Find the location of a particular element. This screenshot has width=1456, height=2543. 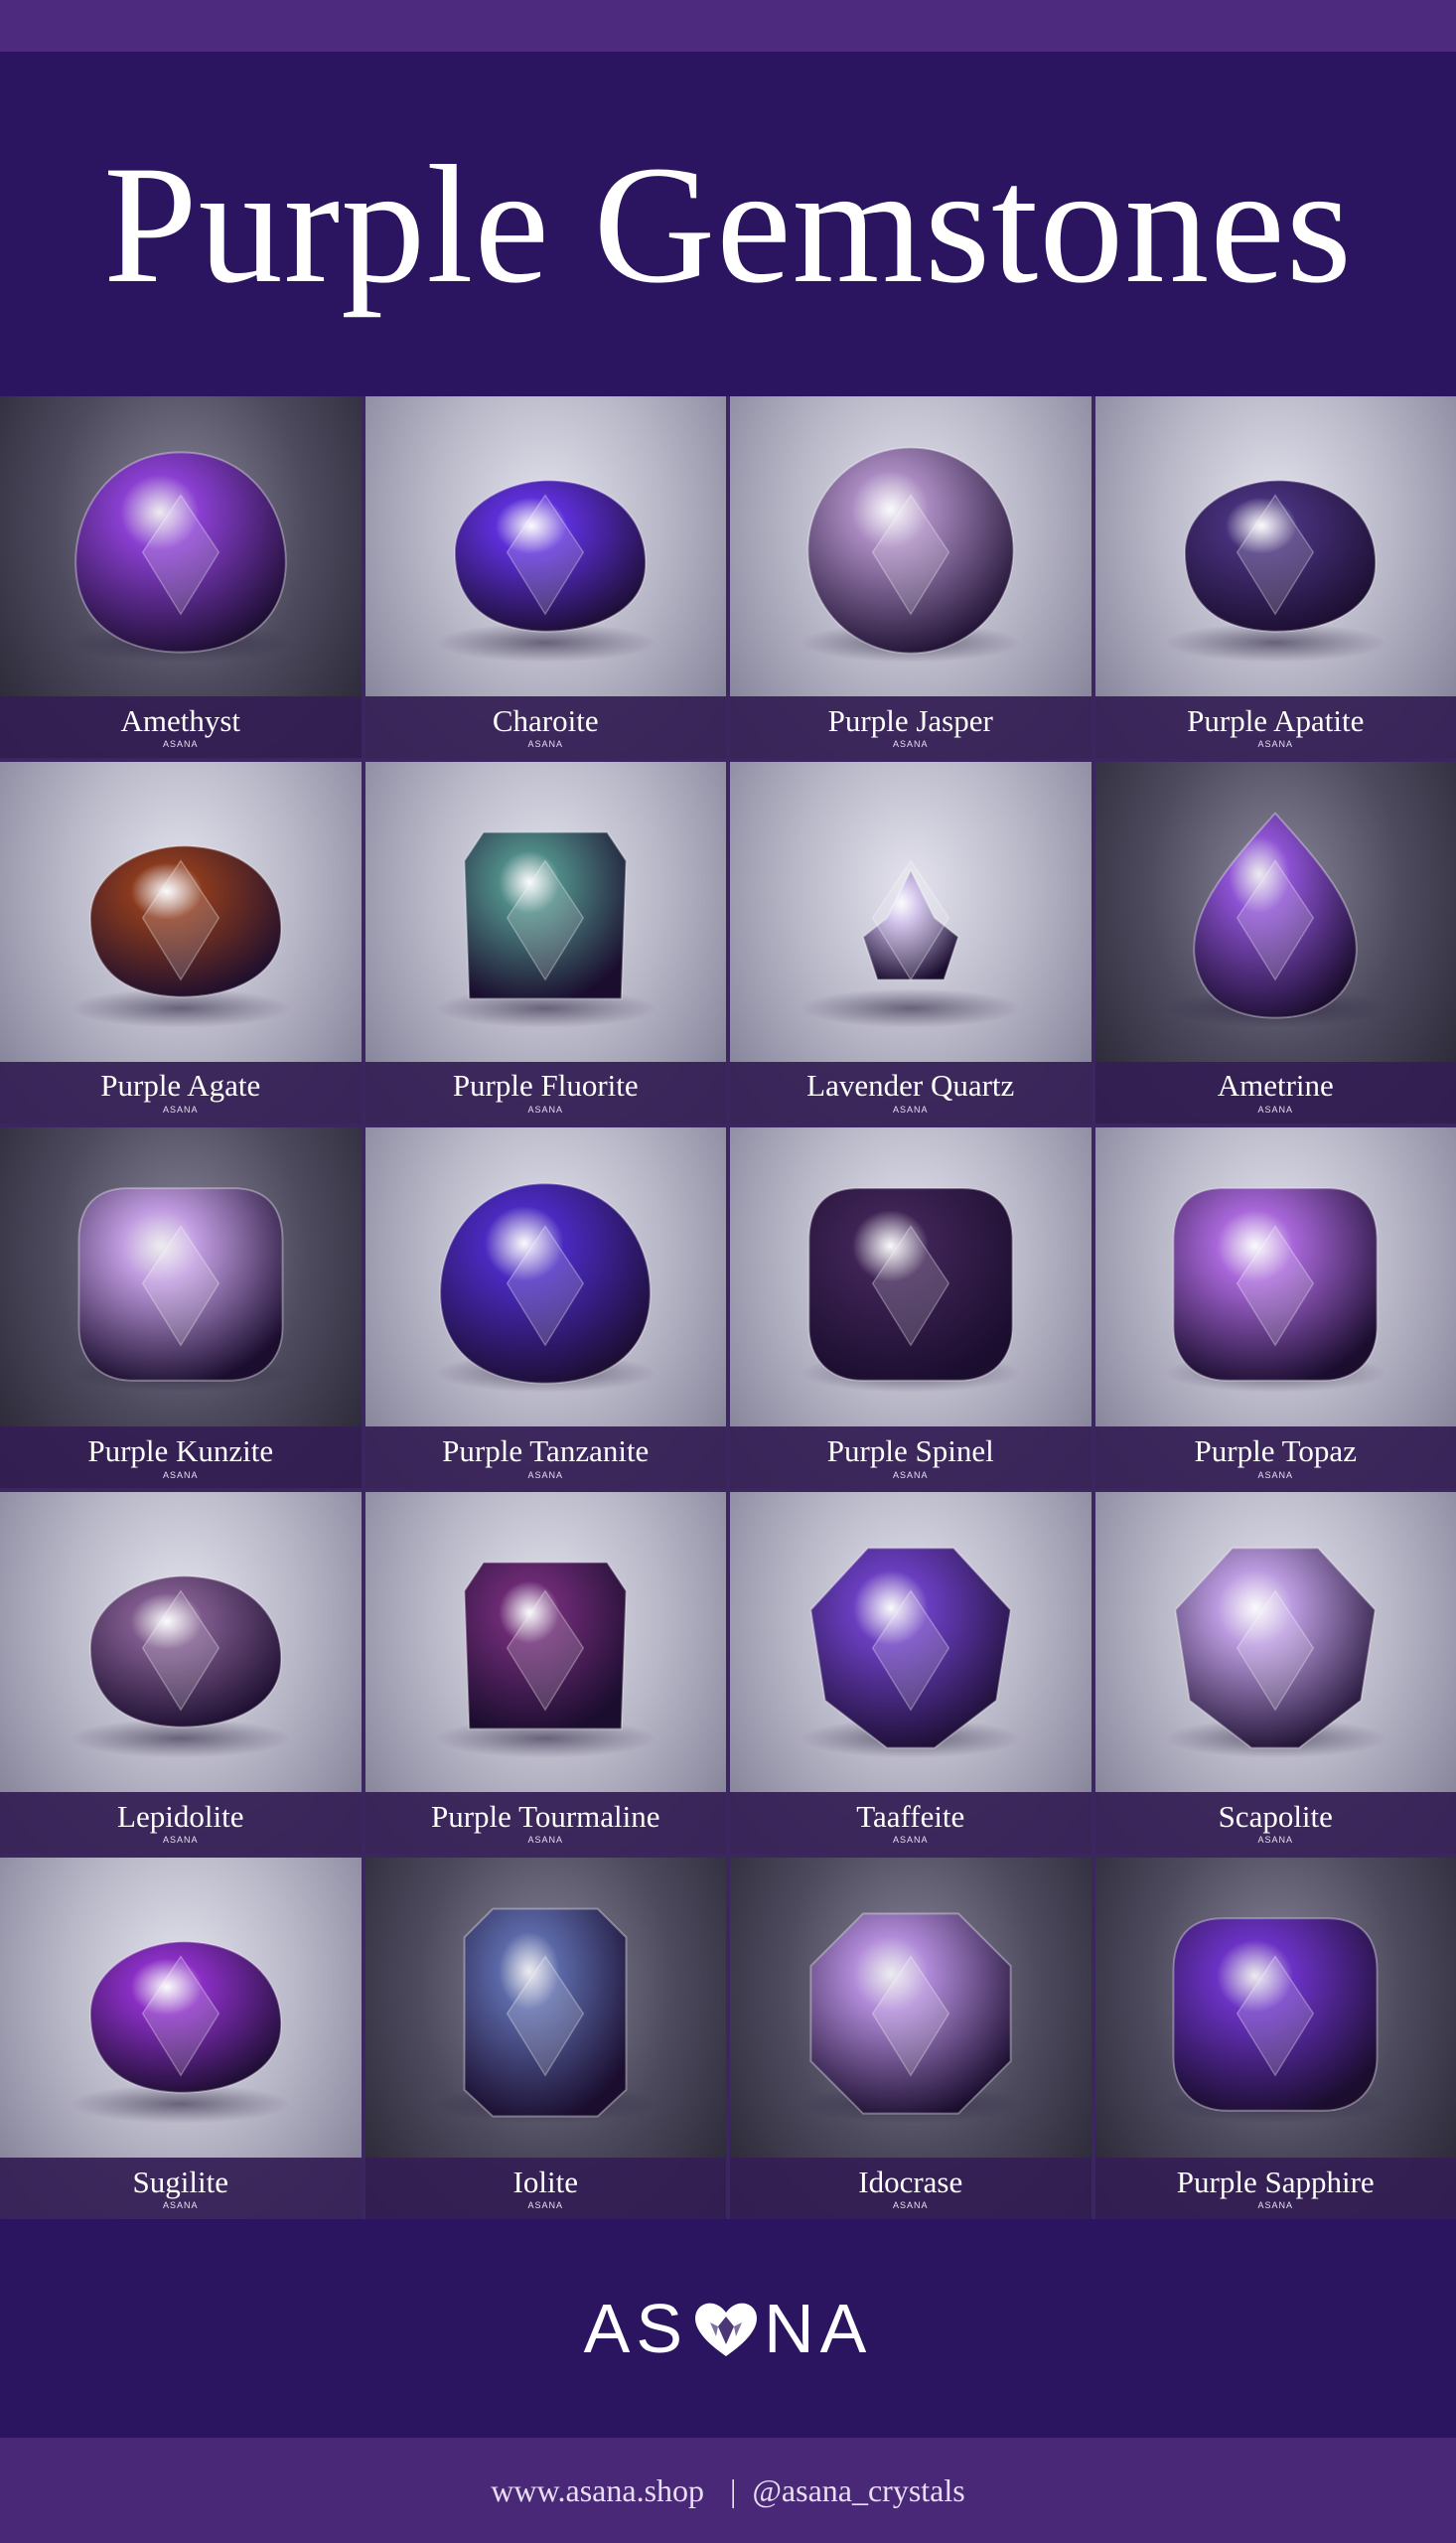

website-link: www.asana.shop is located at coordinates (597, 2490).